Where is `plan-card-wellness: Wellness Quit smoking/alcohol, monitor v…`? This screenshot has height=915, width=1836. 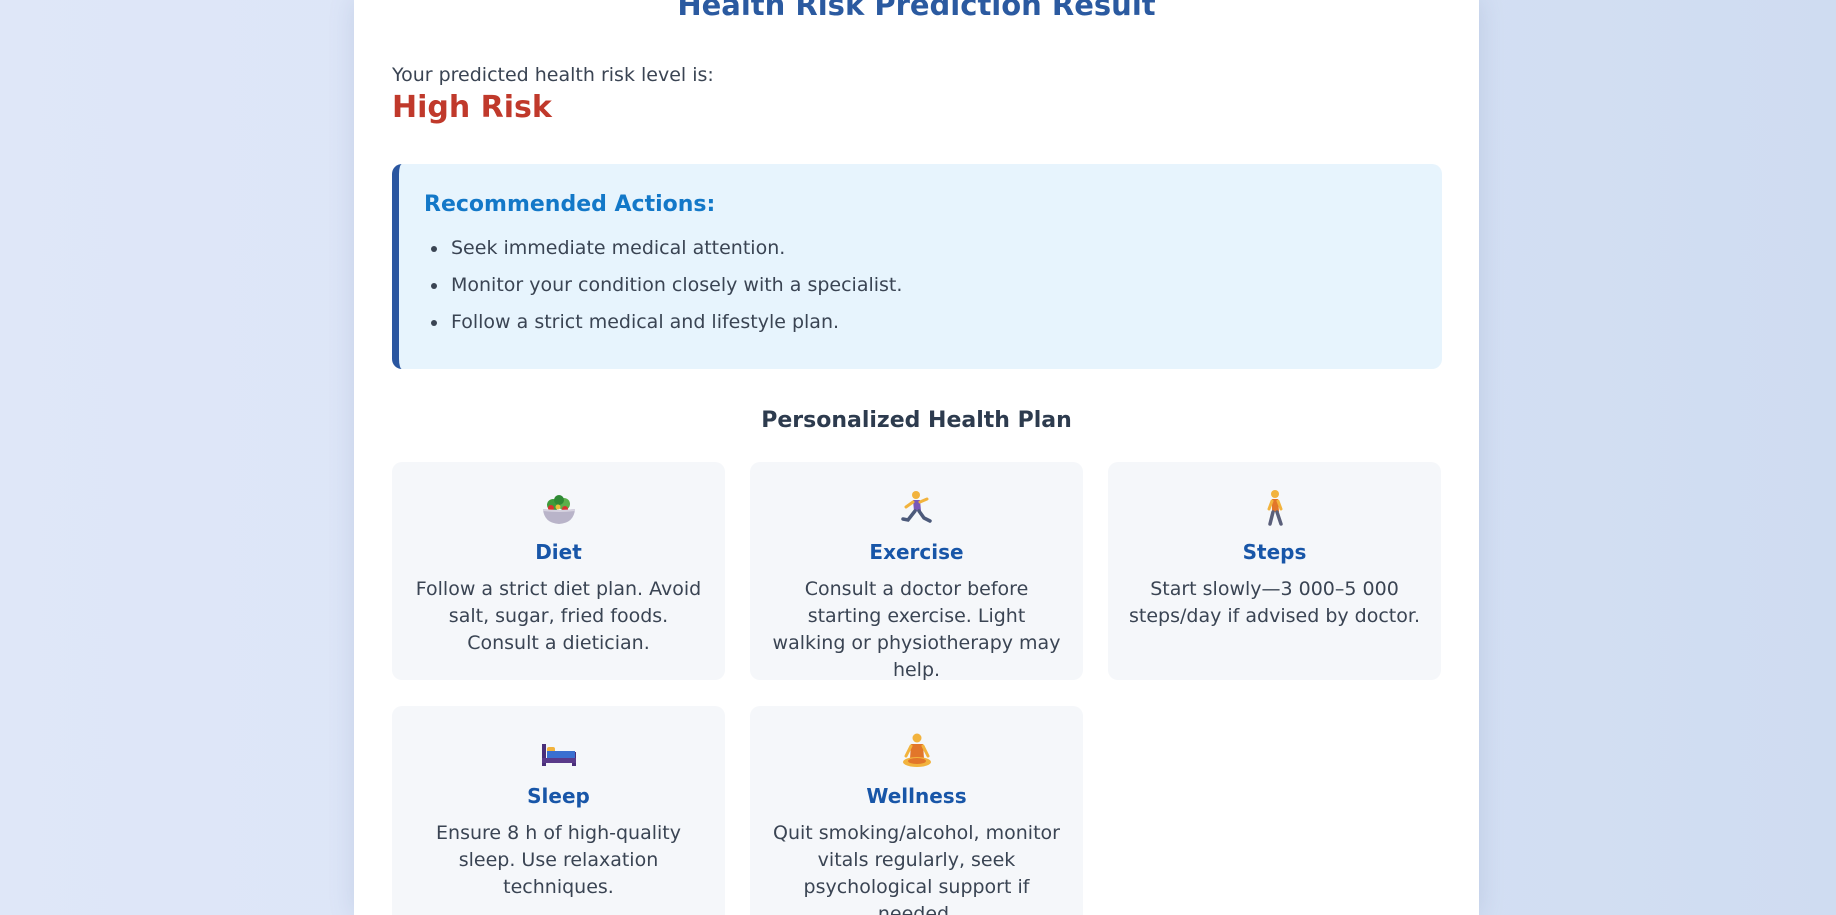
plan-card-wellness: Wellness Quit smoking/alcohol, monitor v… is located at coordinates (916, 810).